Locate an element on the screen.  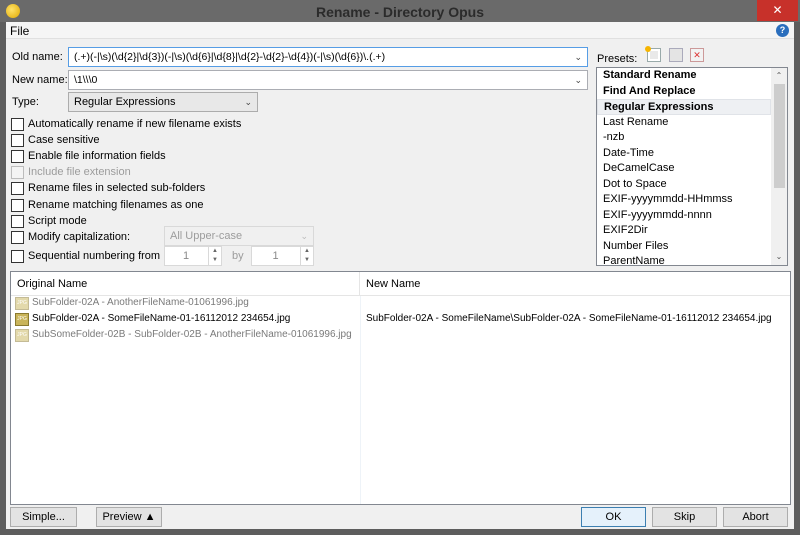
type-label: Type: is located at coordinates (25, 102).